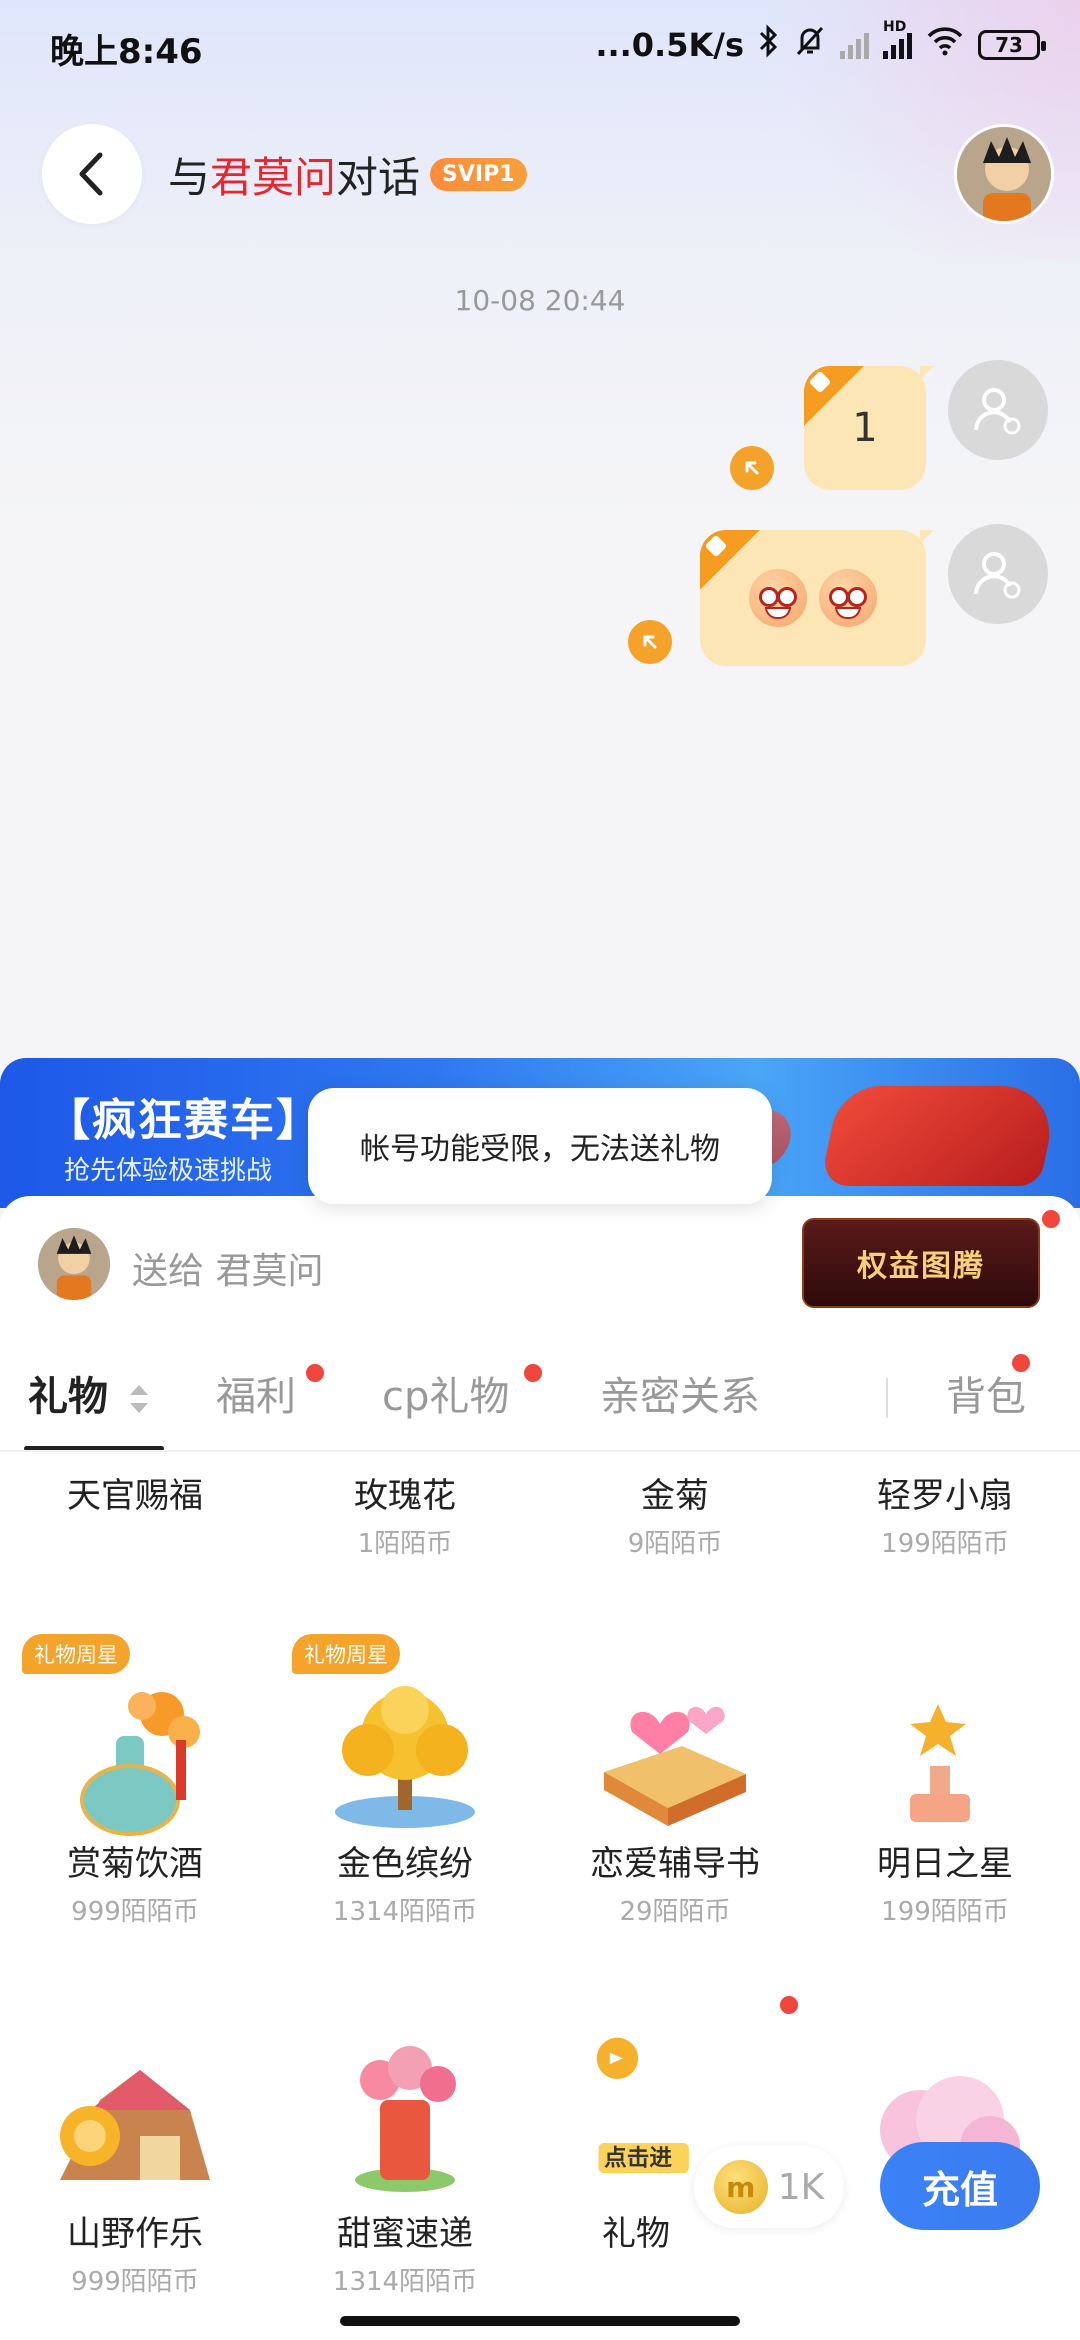 The height and width of the screenshot is (2340, 1080). Describe the element at coordinates (675, 1766) in the screenshot. I see `love-guide-book-gift-image` at that location.